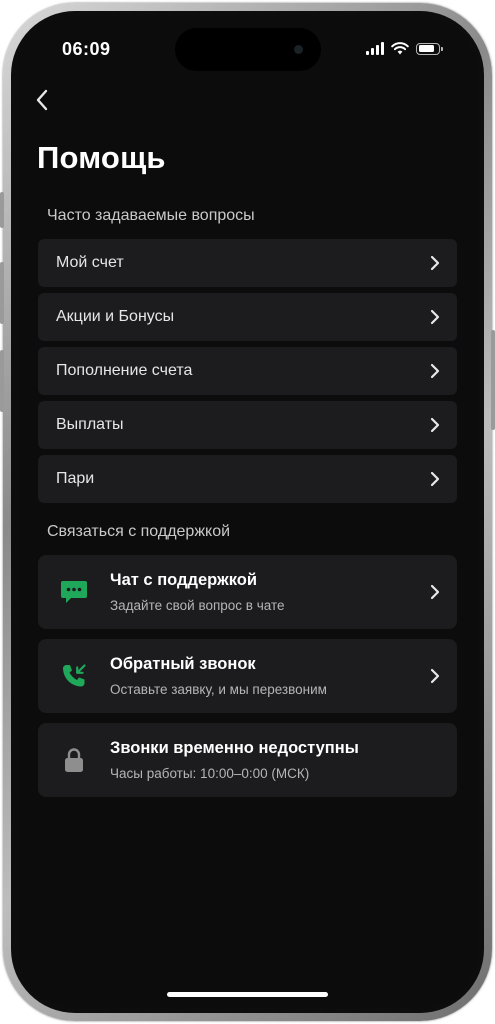 The width and height of the screenshot is (495, 1024). I want to click on support-item-subtitle: Часы работы: 10:00–0:00 (МСК), so click(210, 773).